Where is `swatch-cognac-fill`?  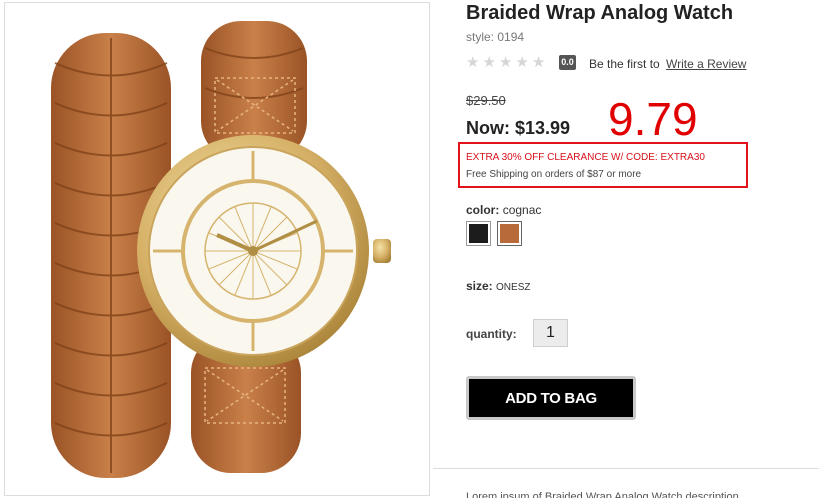 swatch-cognac-fill is located at coordinates (509, 233).